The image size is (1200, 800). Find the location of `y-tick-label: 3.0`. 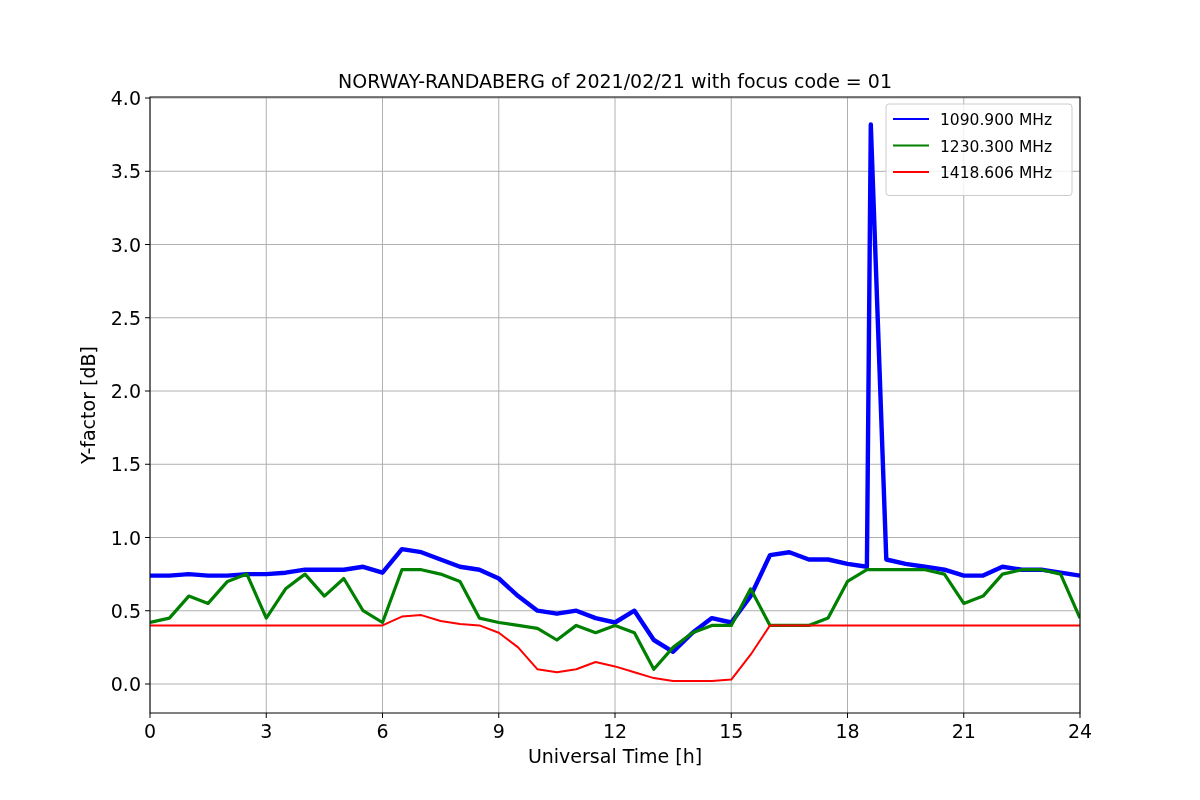

y-tick-label: 3.0 is located at coordinates (125, 244).